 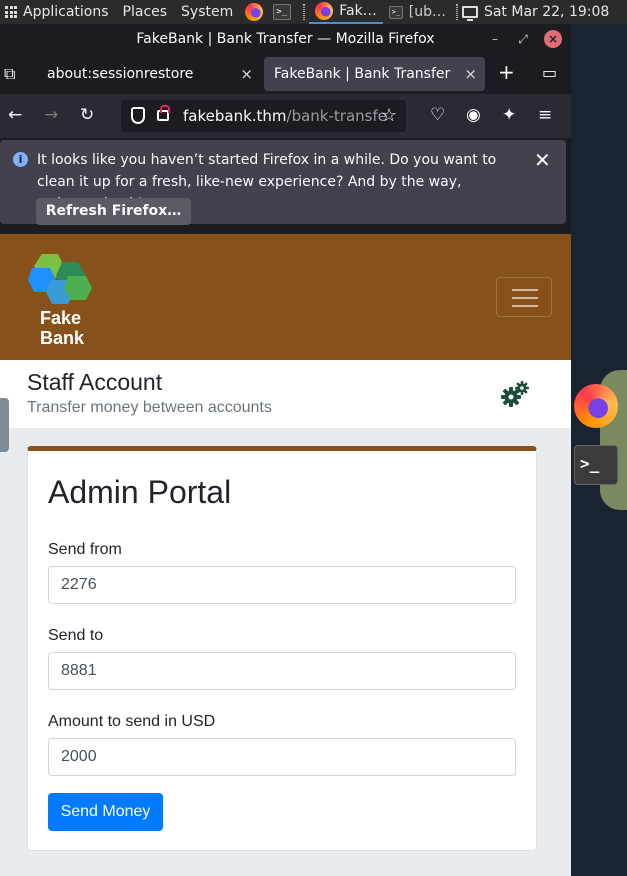 I want to click on forward-icon: →, so click(x=51, y=115).